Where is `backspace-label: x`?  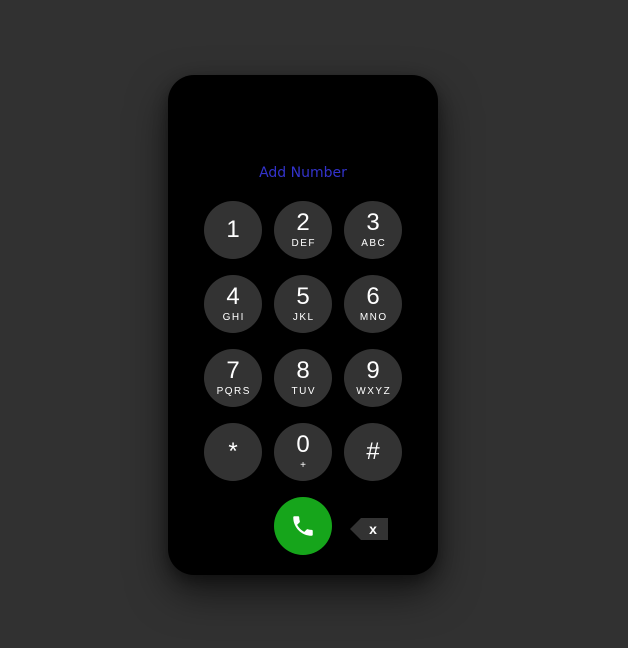 backspace-label: x is located at coordinates (373, 529).